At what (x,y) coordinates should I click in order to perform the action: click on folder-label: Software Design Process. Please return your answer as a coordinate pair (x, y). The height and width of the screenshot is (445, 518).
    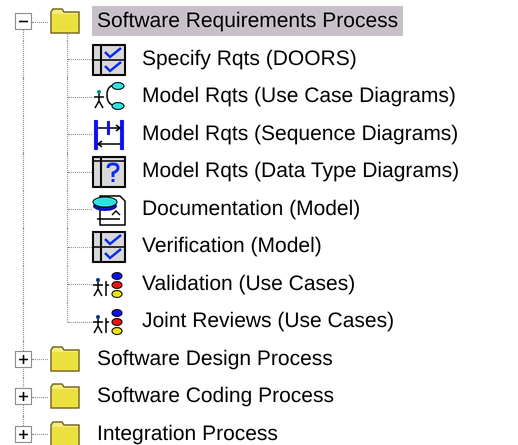
    Looking at the image, I should click on (215, 359).